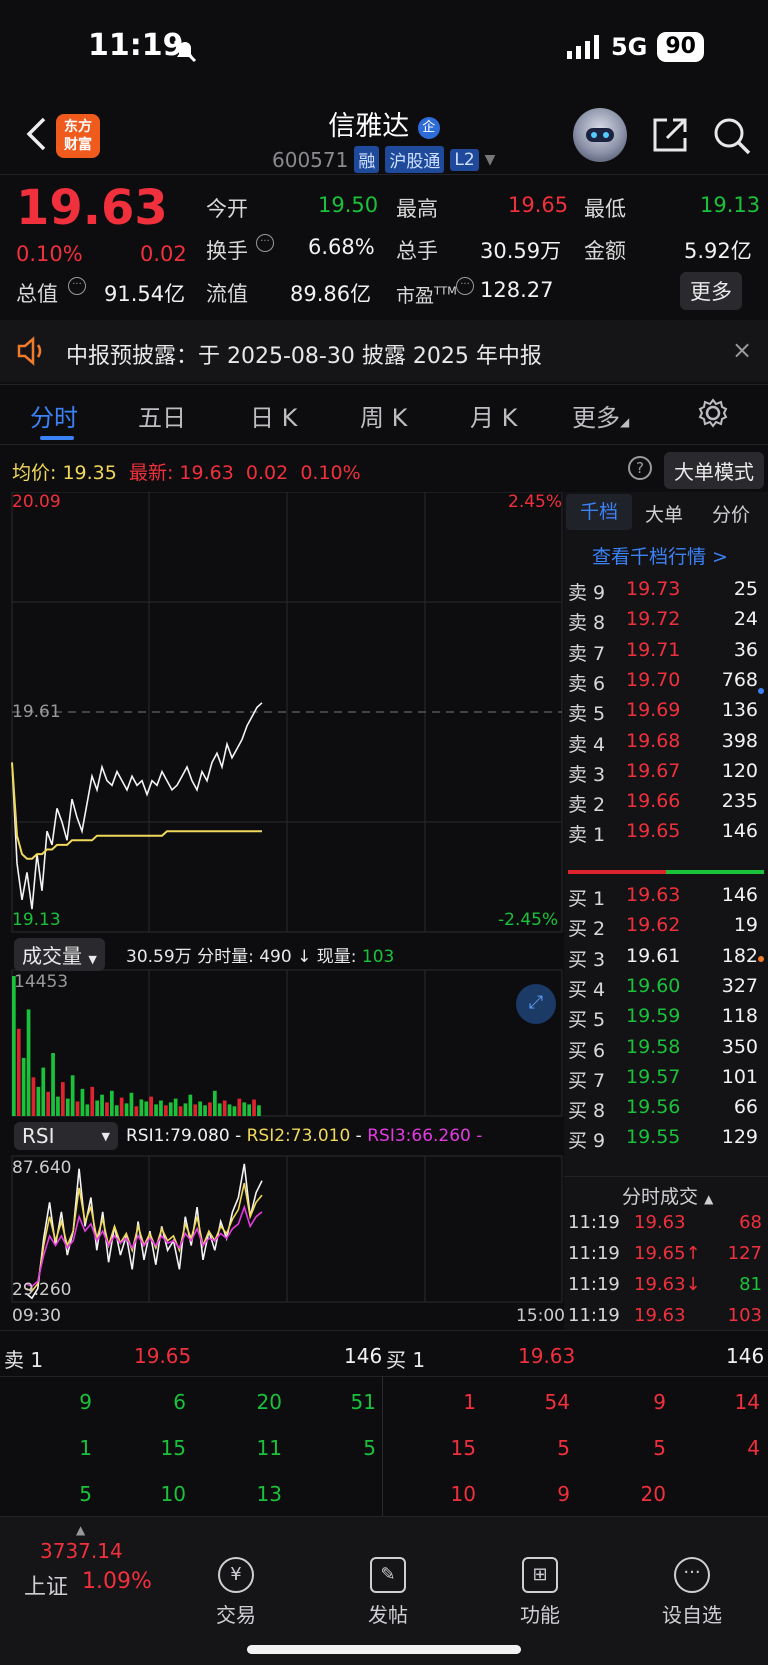 This screenshot has width=768, height=1665. Describe the element at coordinates (162, 415) in the screenshot. I see `tab-5day: 五日` at that location.